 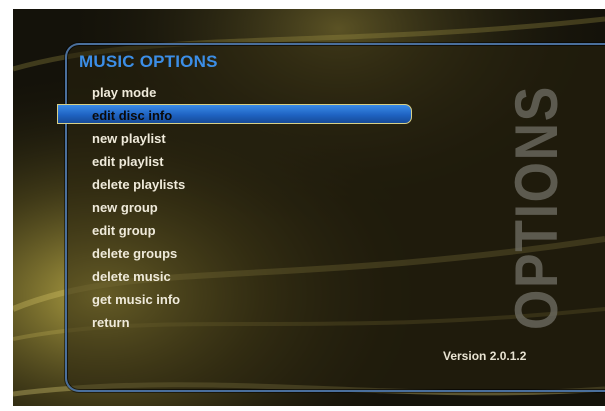 What do you see at coordinates (131, 277) in the screenshot?
I see `menu-item-delete-music: delete music` at bounding box center [131, 277].